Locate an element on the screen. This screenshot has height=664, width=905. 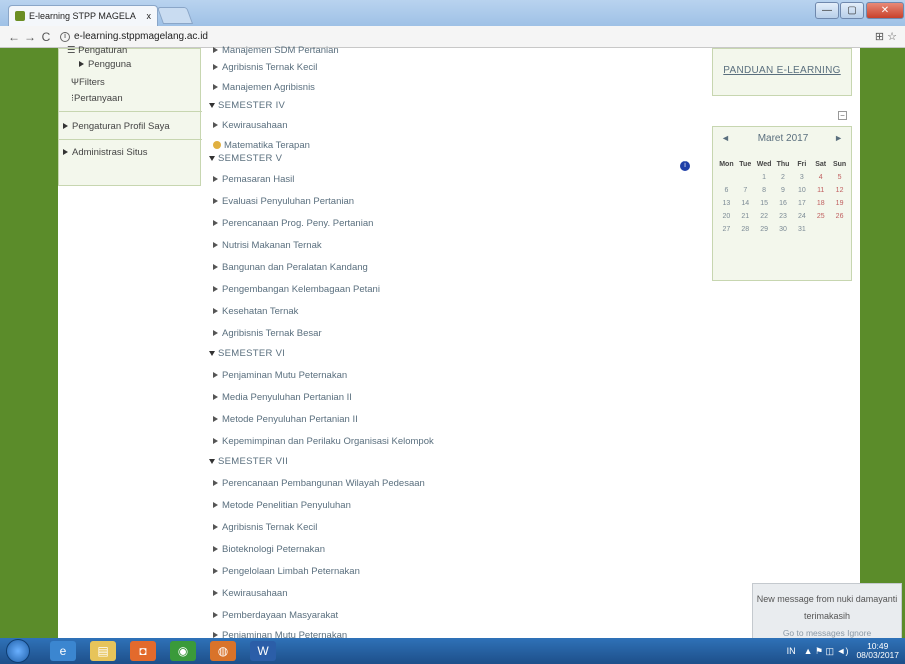
calendar-day: 5 is located at coordinates (839, 177).